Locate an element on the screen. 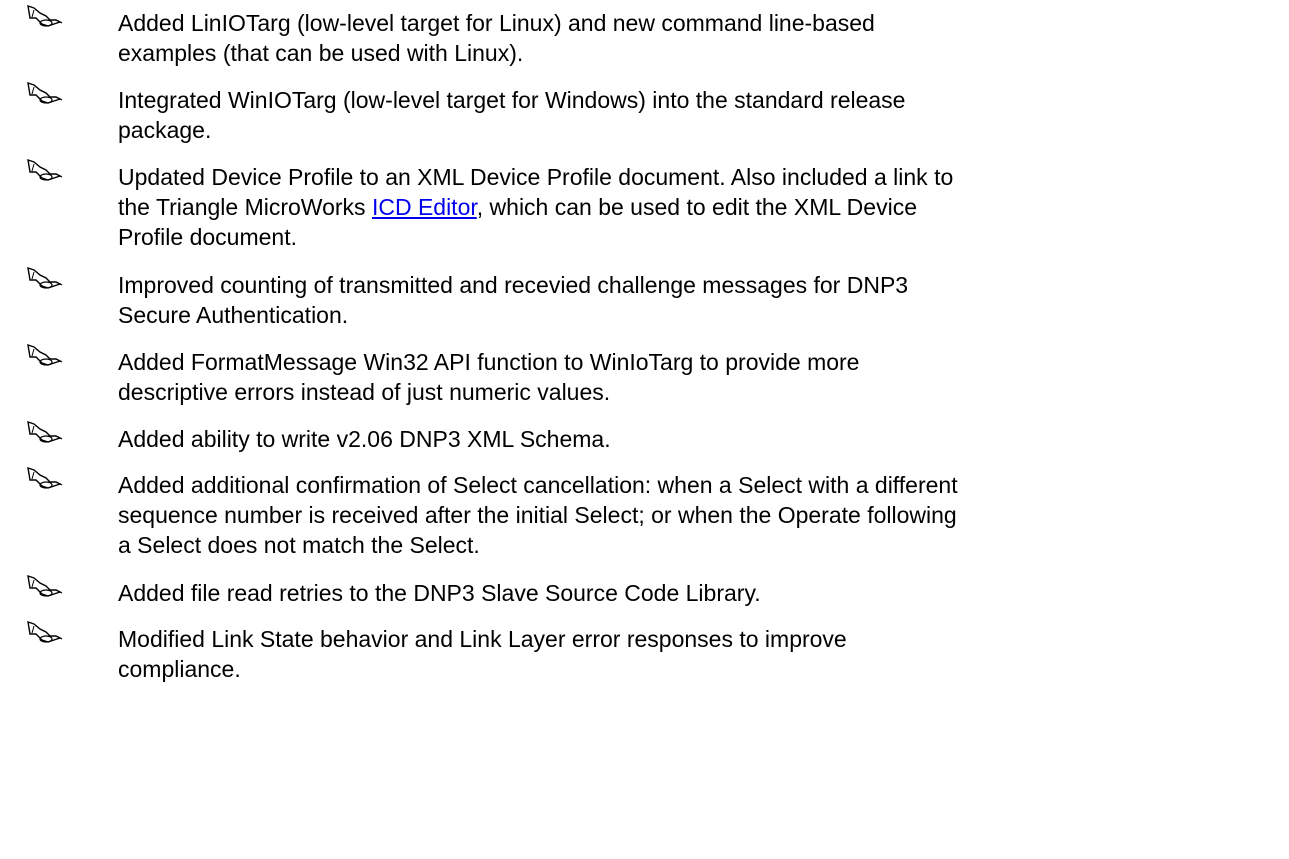 Image resolution: width=1289 pixels, height=859 pixels. text-line: package. is located at coordinates (165, 130).